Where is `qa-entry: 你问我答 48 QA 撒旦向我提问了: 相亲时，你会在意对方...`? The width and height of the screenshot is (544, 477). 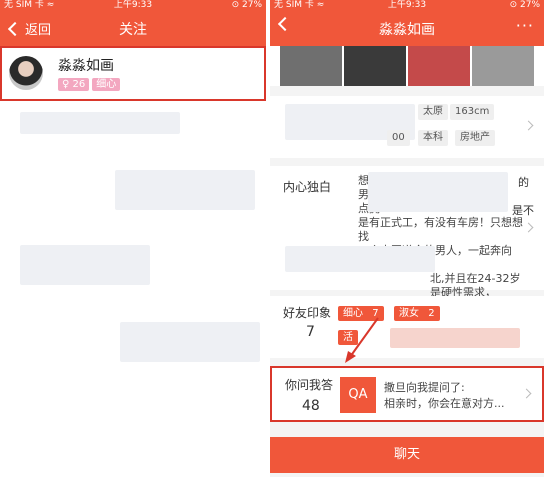
qa-entry: 你问我答 48 QA 撒旦向我提问了: 相亲时，你会在意对方... is located at coordinates (407, 394).